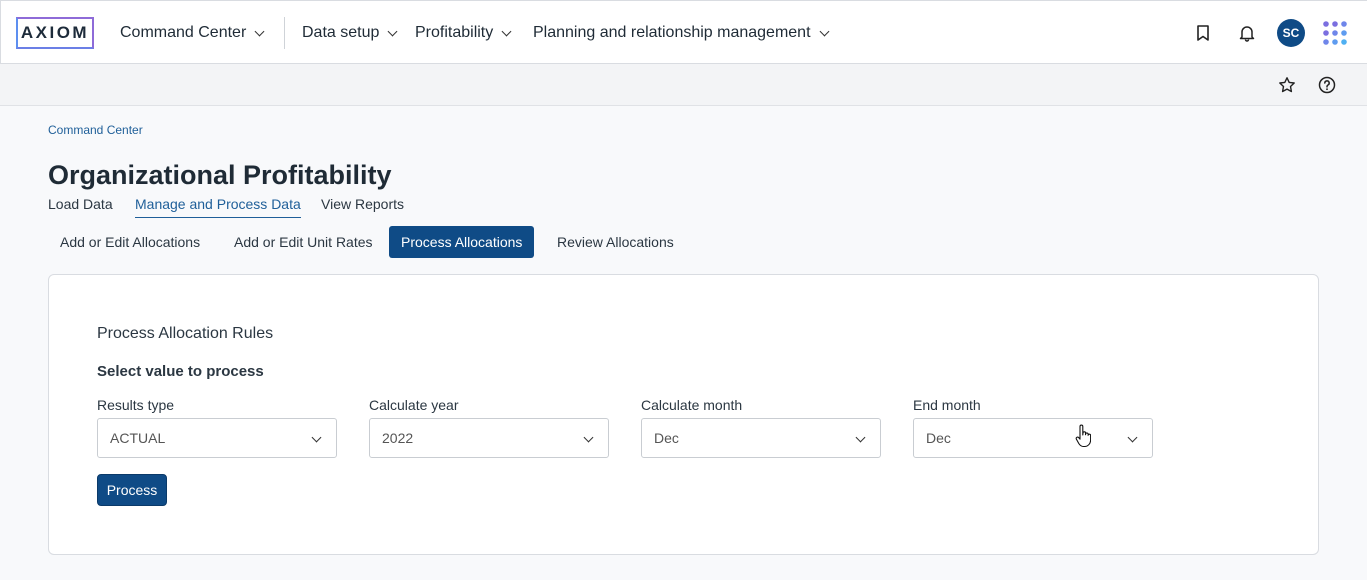 The image size is (1367, 580). Describe the element at coordinates (362, 207) in the screenshot. I see `tab-view-reports: View Reports` at that location.